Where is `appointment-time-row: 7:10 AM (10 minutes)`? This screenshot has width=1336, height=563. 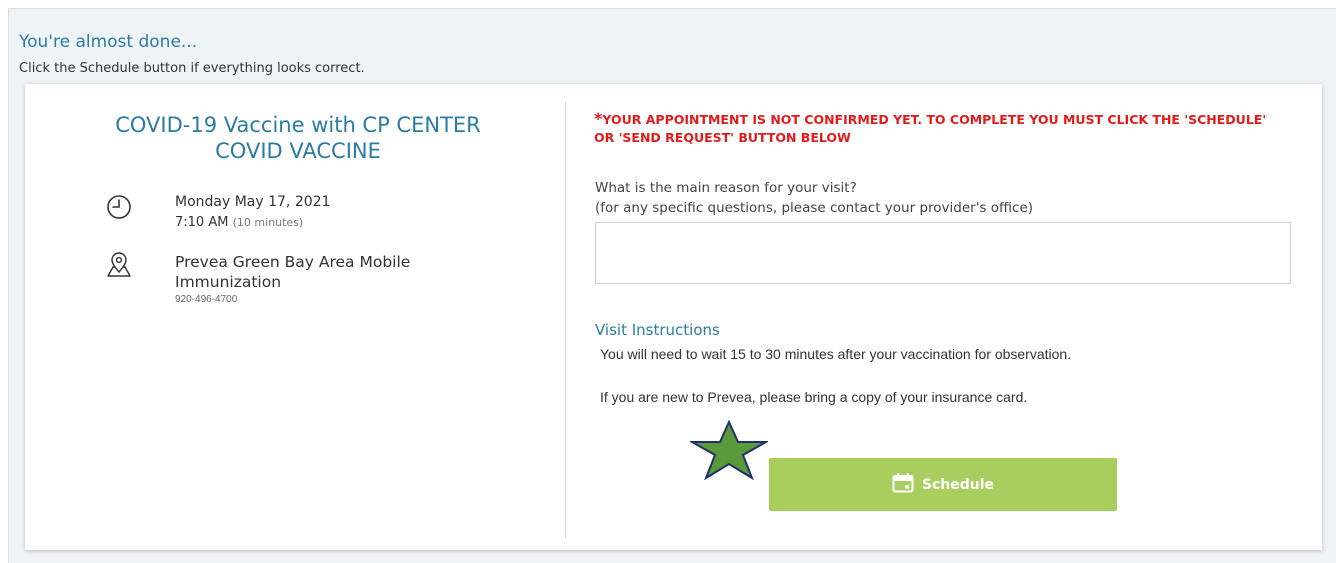 appointment-time-row: 7:10 AM (10 minutes) is located at coordinates (239, 223).